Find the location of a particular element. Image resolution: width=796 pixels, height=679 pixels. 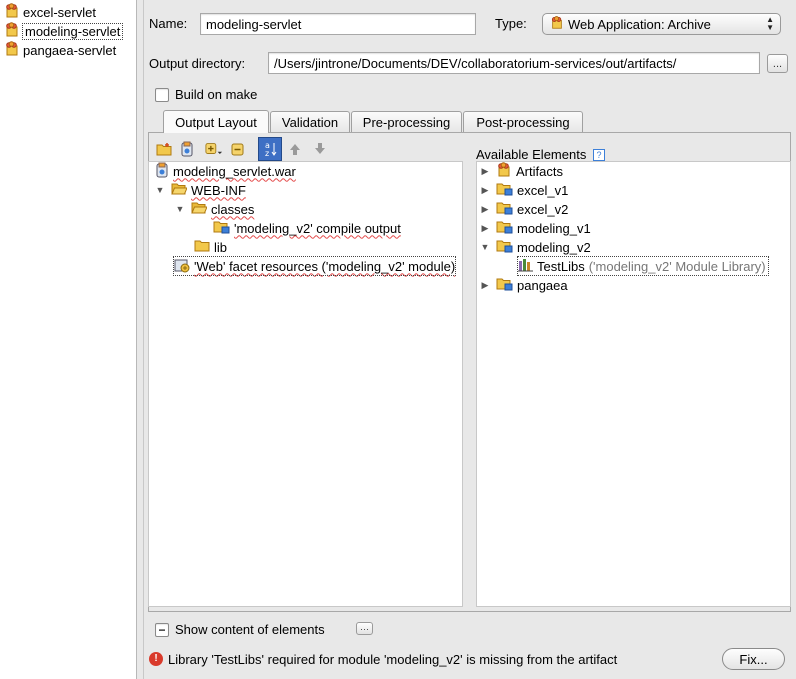

name-label: Name: is located at coordinates (168, 23).